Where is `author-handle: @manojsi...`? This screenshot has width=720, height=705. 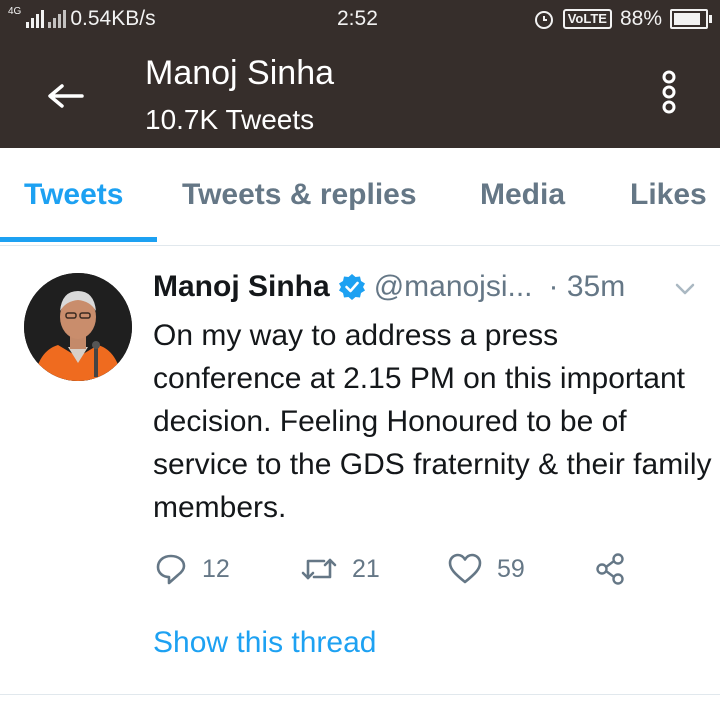
author-handle: @manojsi... is located at coordinates (453, 287).